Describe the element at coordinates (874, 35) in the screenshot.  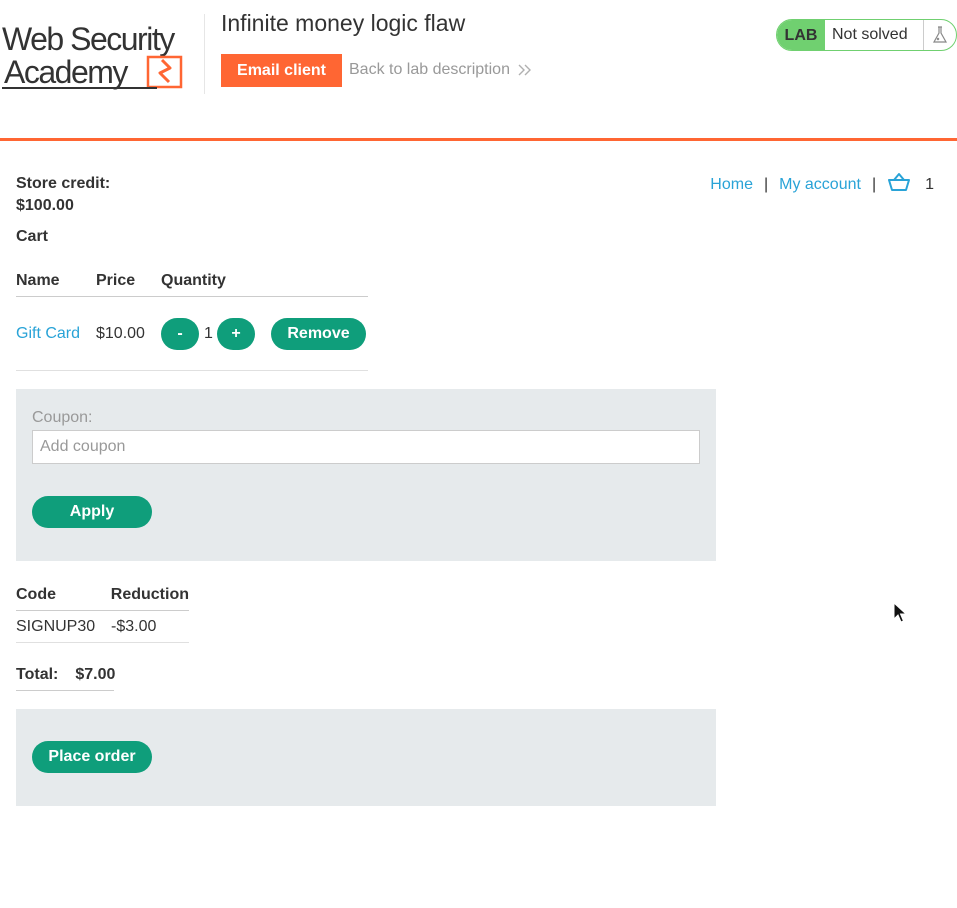
I see `lab-status-text: Not solved` at that location.